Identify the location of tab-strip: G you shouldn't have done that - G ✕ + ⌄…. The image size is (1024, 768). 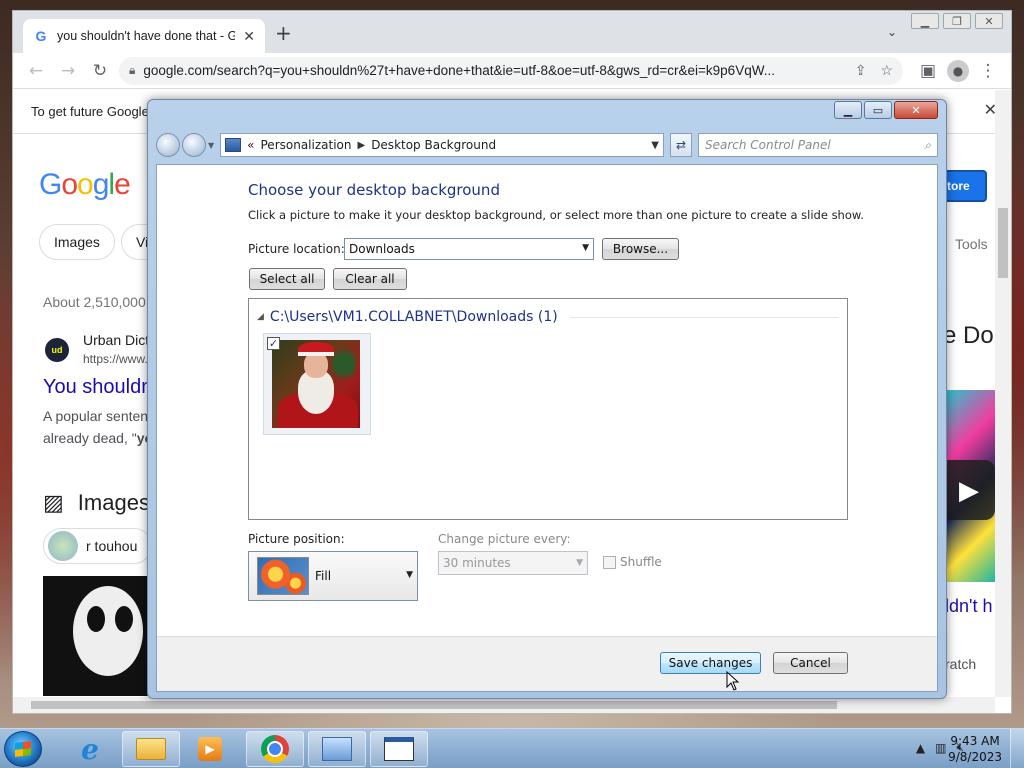
(512, 32).